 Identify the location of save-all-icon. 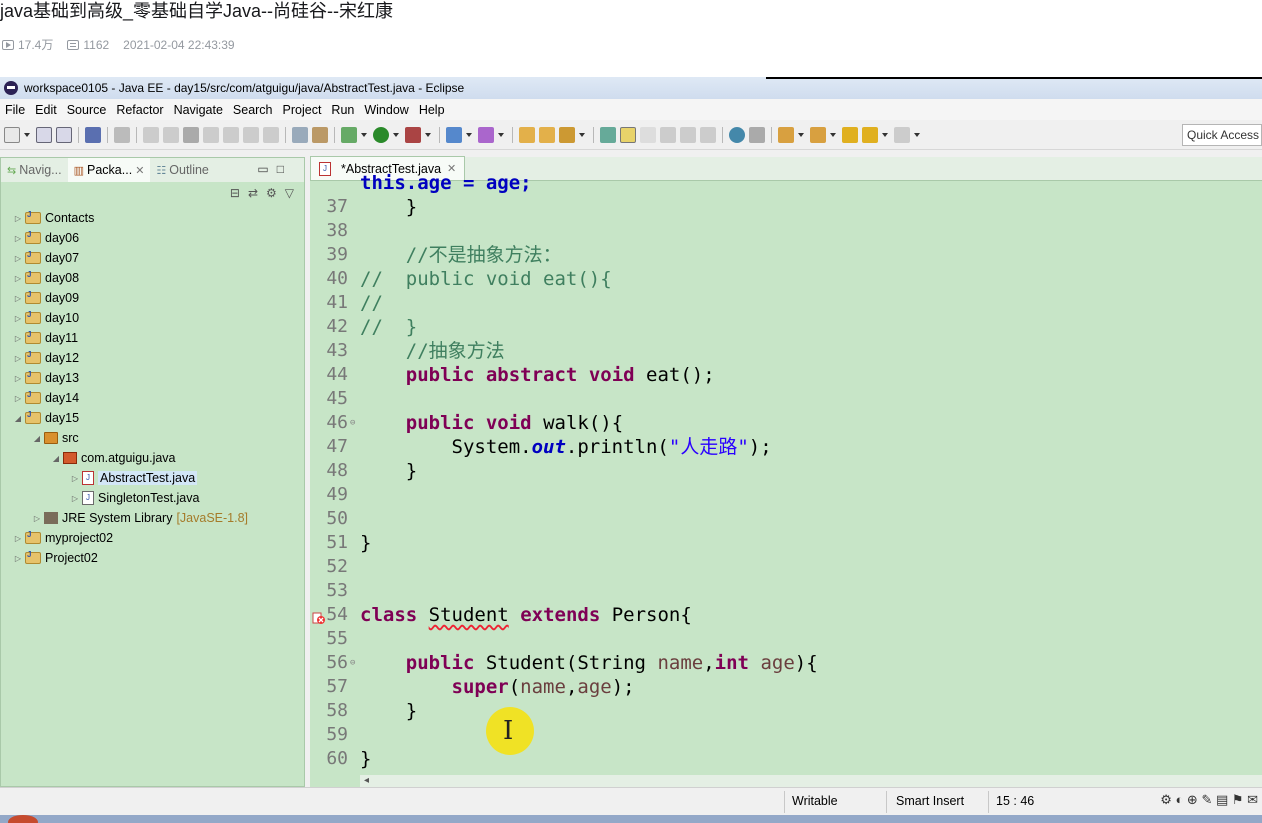
(64, 134).